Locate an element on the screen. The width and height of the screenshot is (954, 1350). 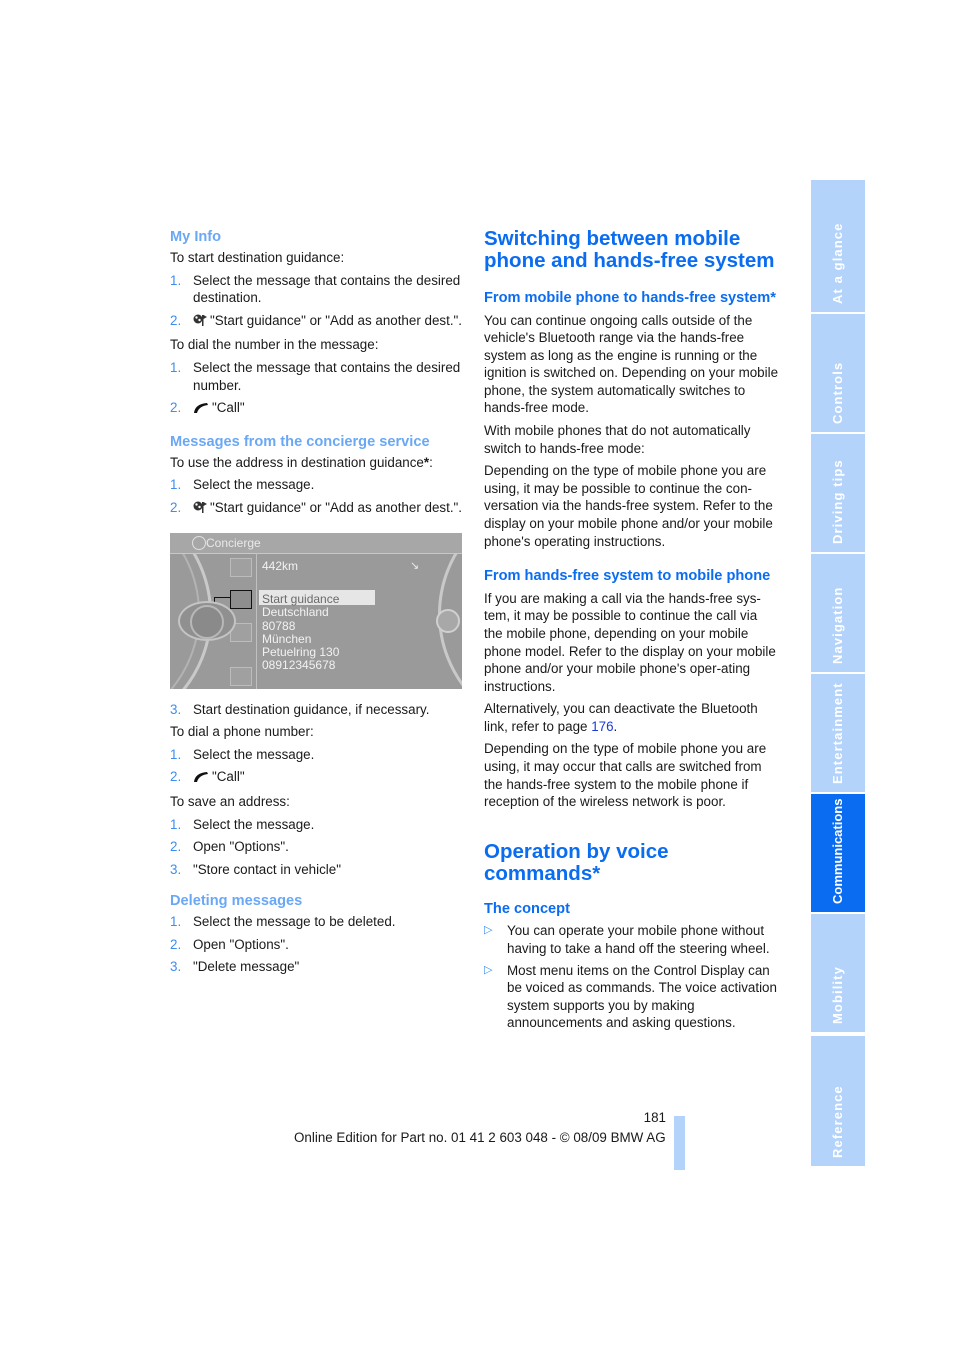
tab-mobility: Mobility is located at coordinates (838, 973).